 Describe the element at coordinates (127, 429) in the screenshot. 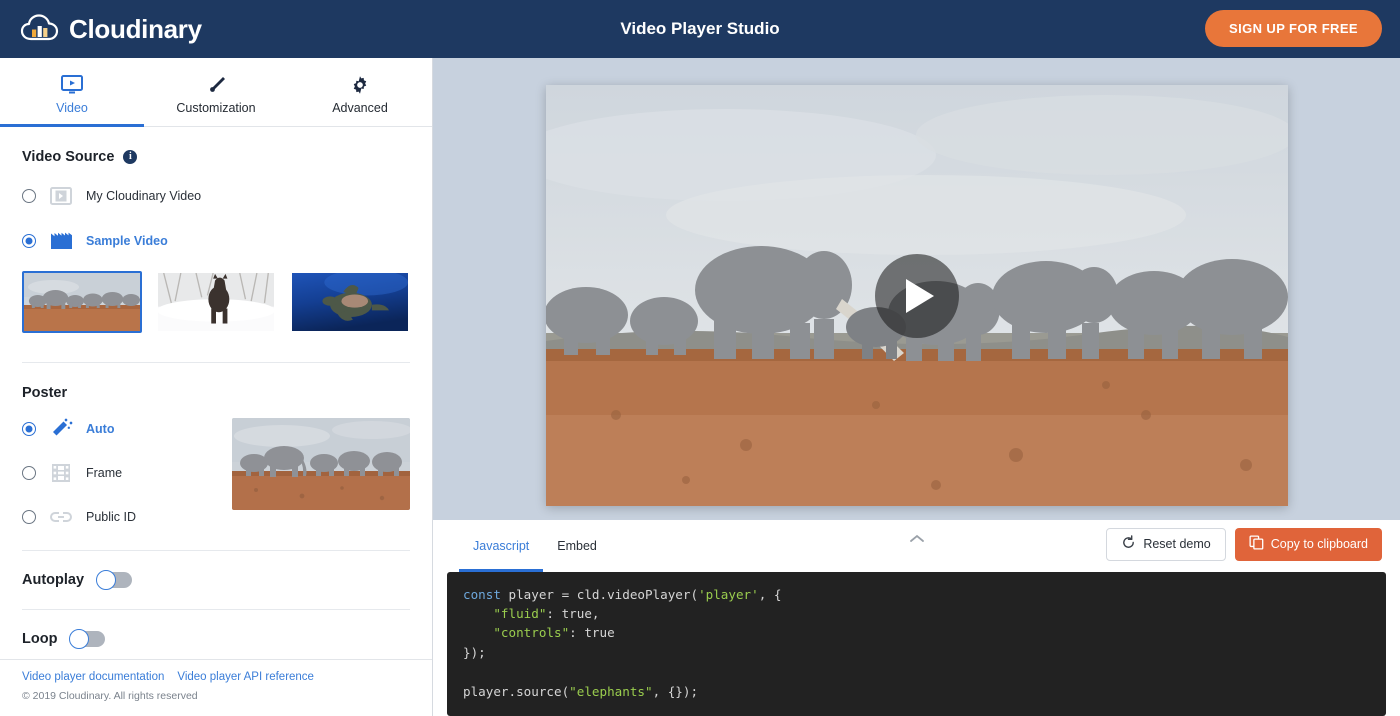

I see `radio-poster-auto: Auto` at that location.